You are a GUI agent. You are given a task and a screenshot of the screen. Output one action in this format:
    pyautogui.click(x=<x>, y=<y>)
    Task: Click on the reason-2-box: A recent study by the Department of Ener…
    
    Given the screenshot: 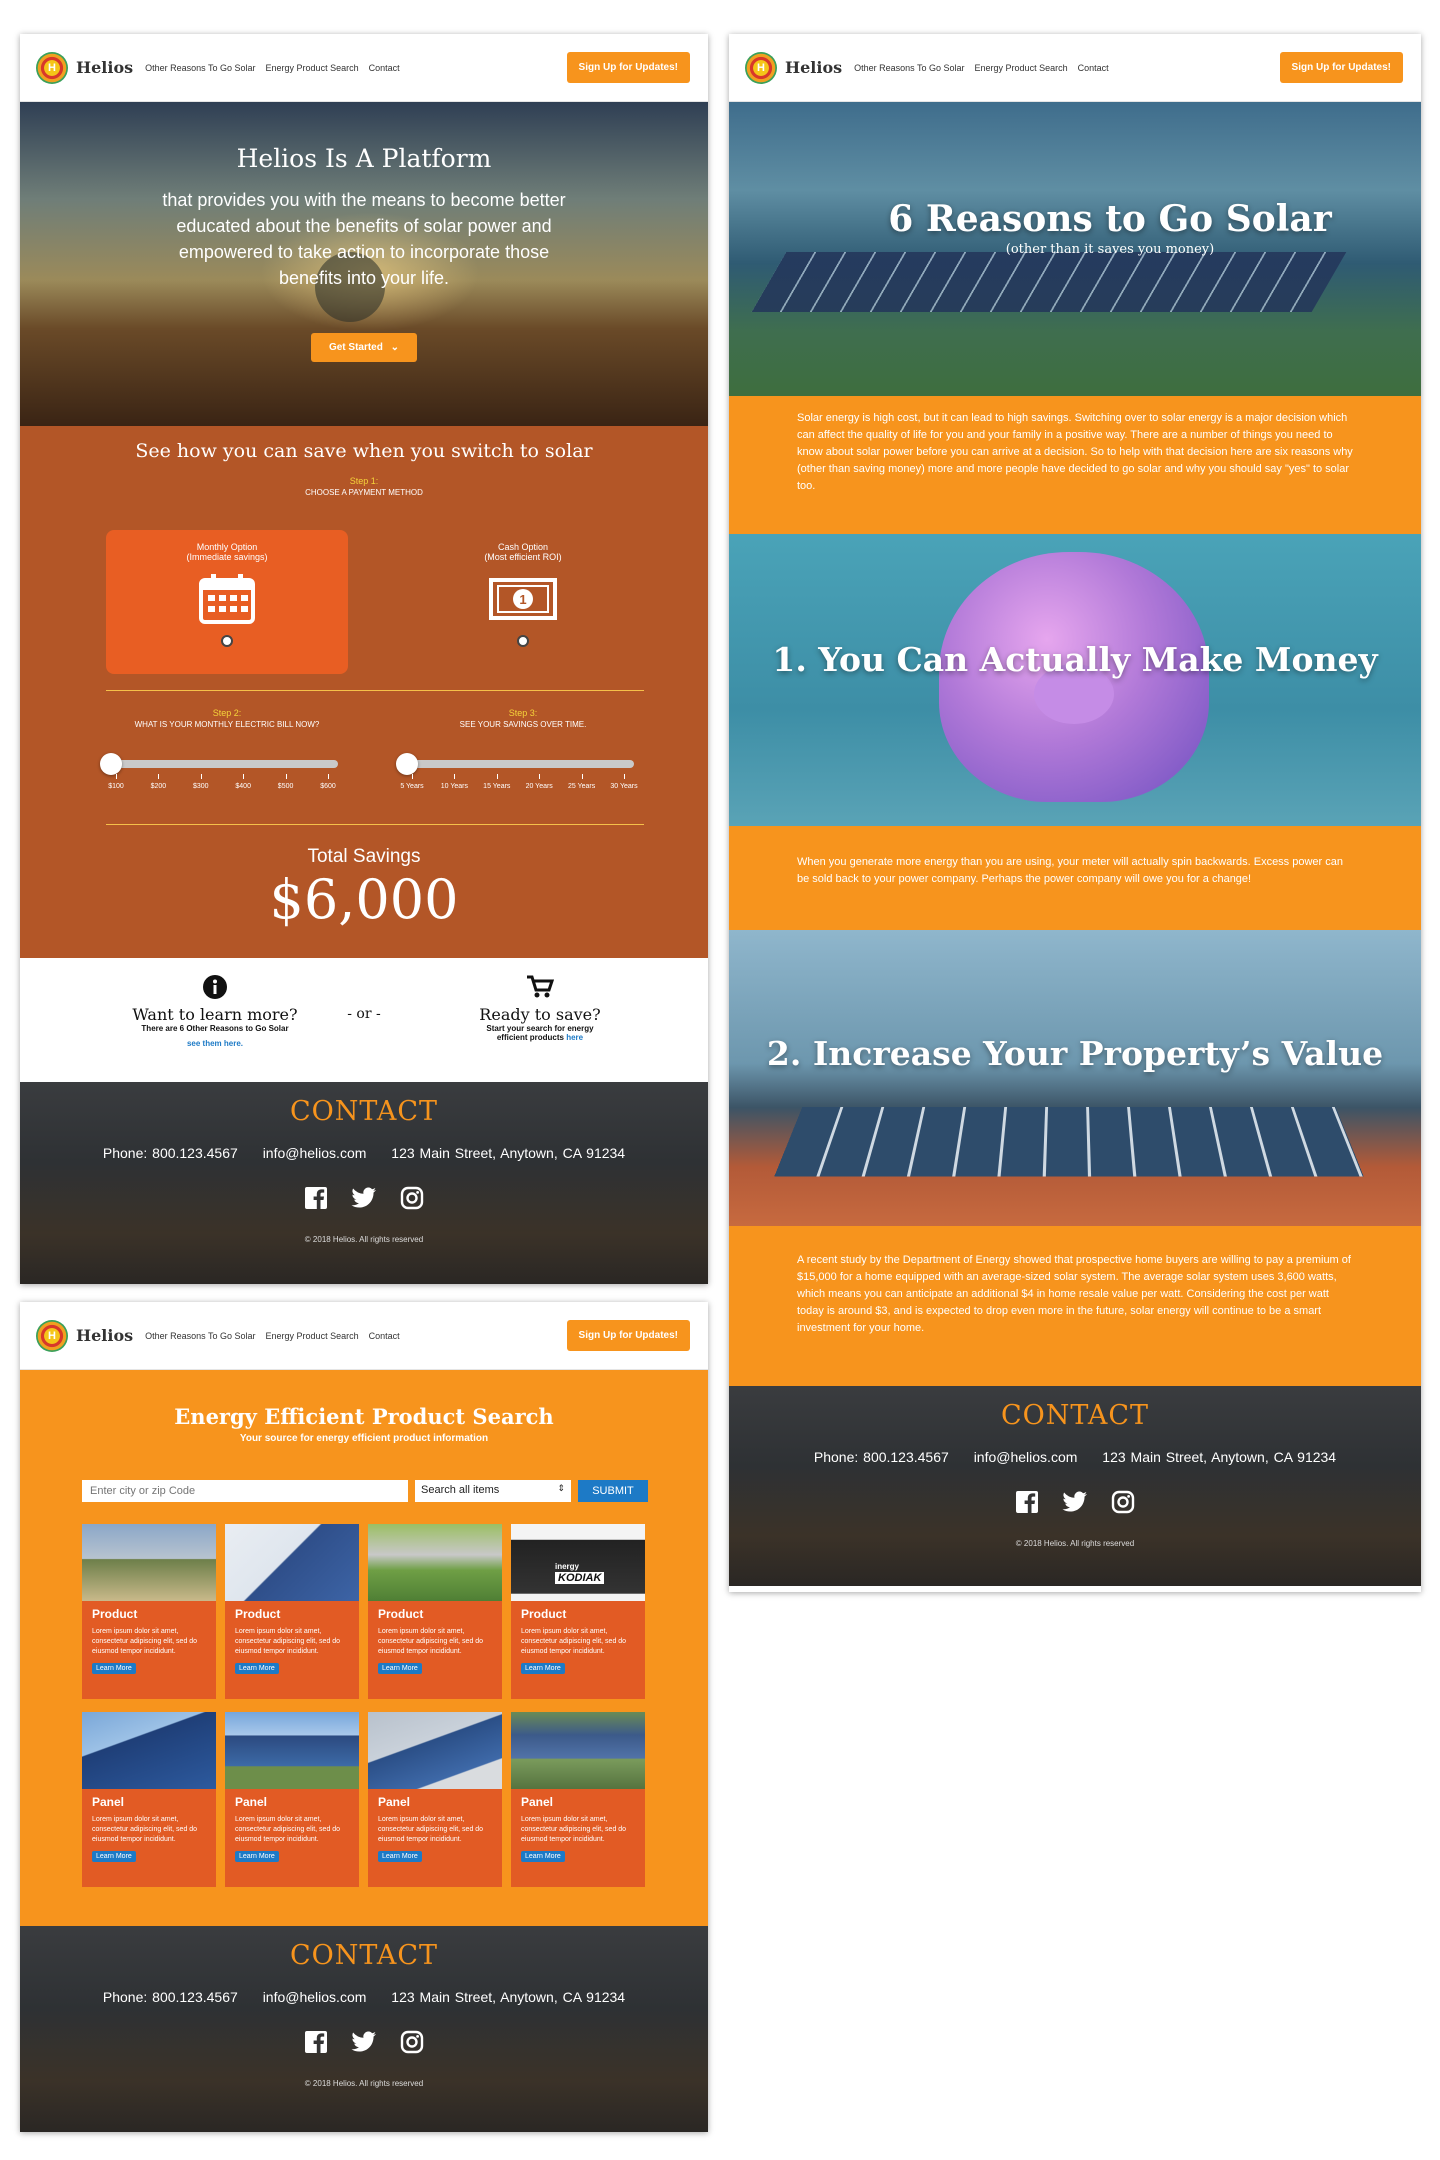 What is the action you would take?
    pyautogui.click(x=1075, y=1306)
    